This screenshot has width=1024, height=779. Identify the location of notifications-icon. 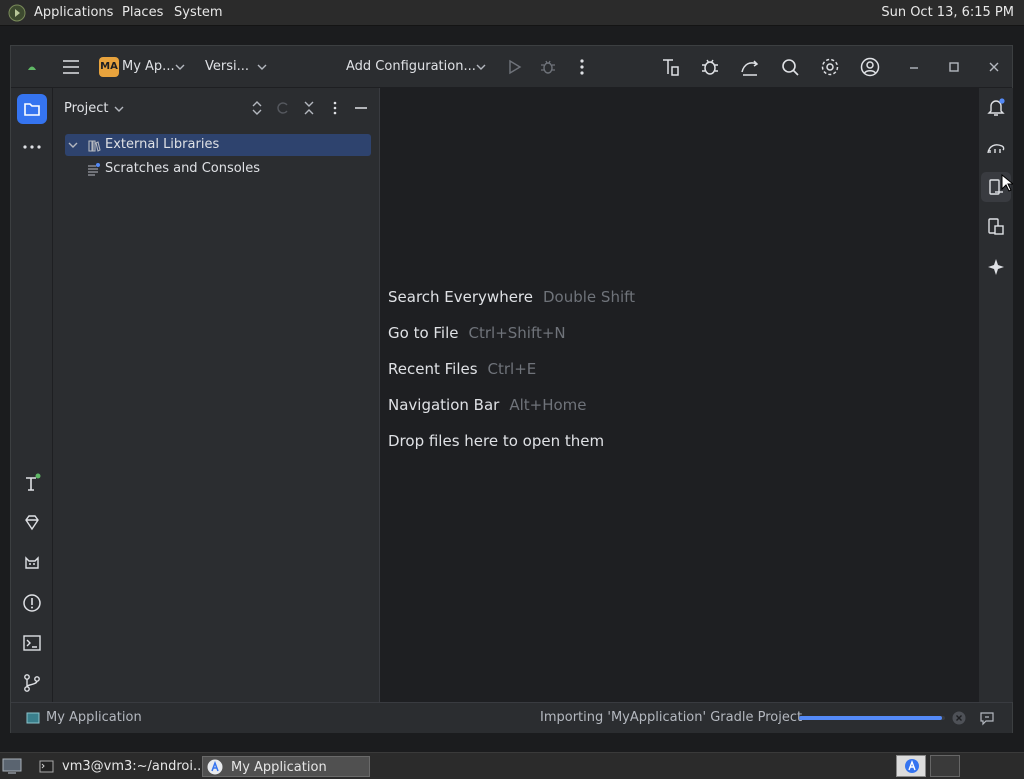
(996, 107).